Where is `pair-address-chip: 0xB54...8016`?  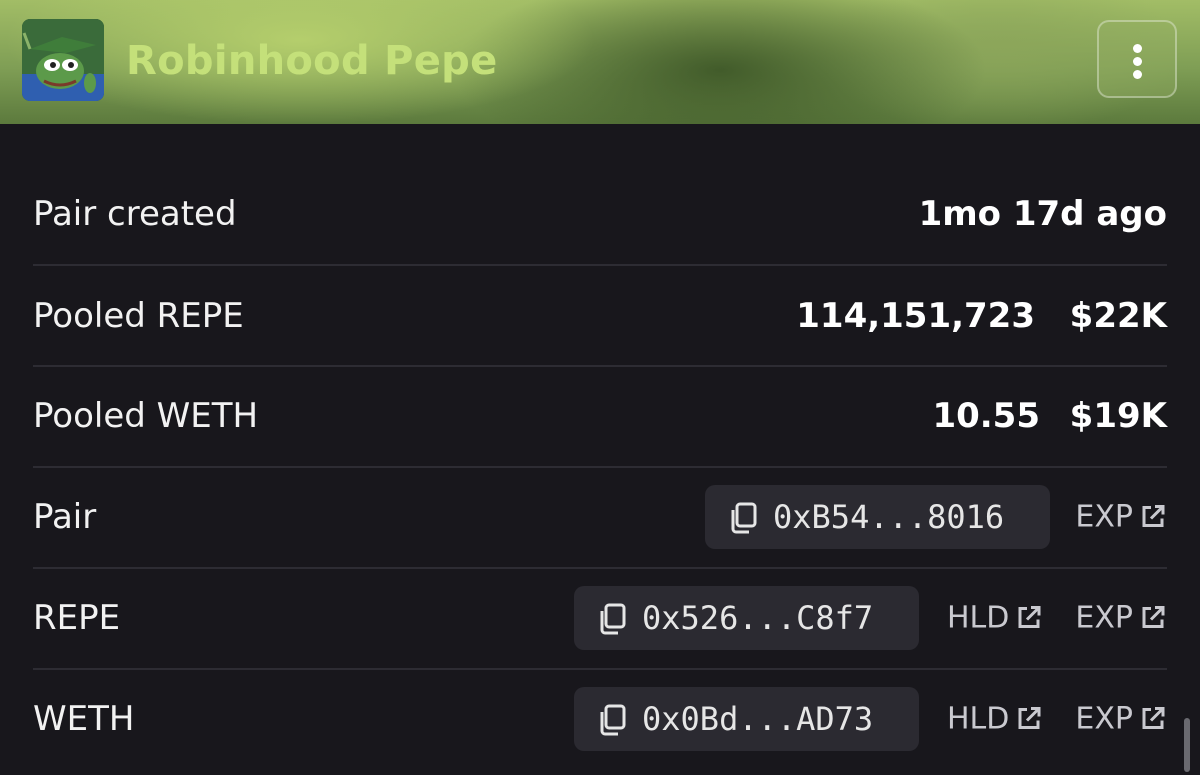
pair-address-chip: 0xB54...8016 is located at coordinates (877, 517).